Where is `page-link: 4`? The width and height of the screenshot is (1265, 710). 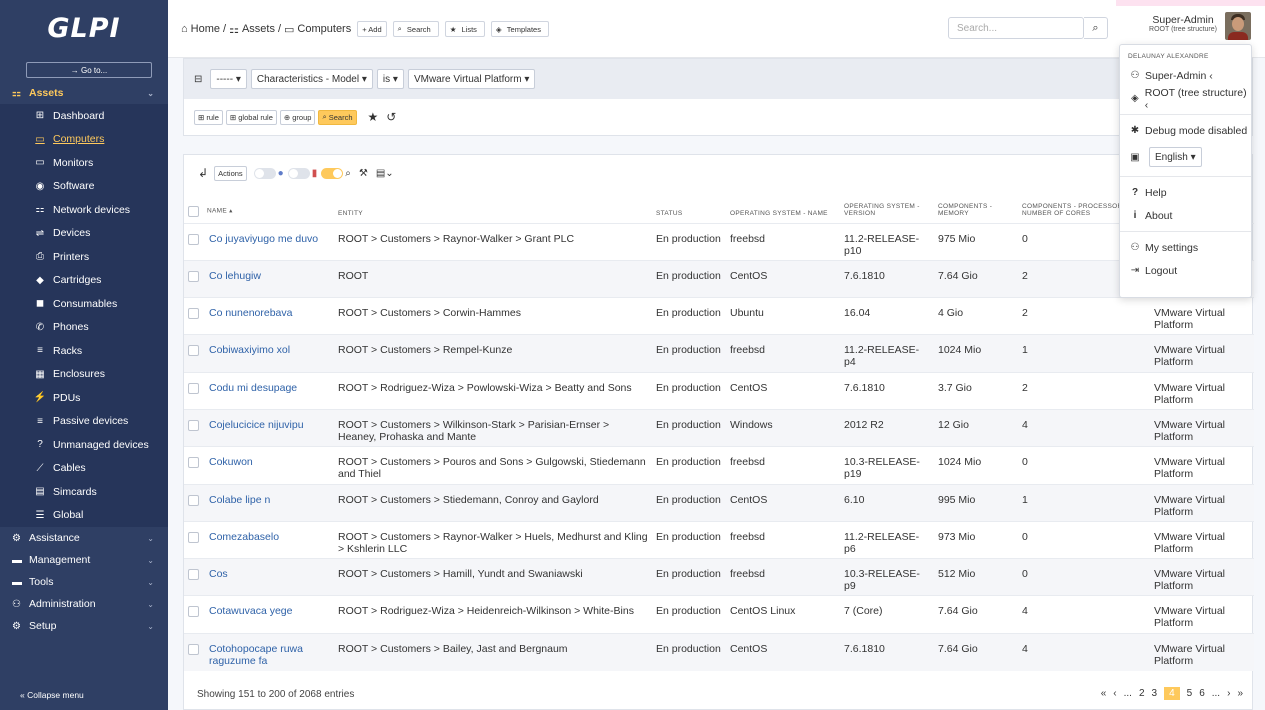
page-link: 4 is located at coordinates (1172, 693).